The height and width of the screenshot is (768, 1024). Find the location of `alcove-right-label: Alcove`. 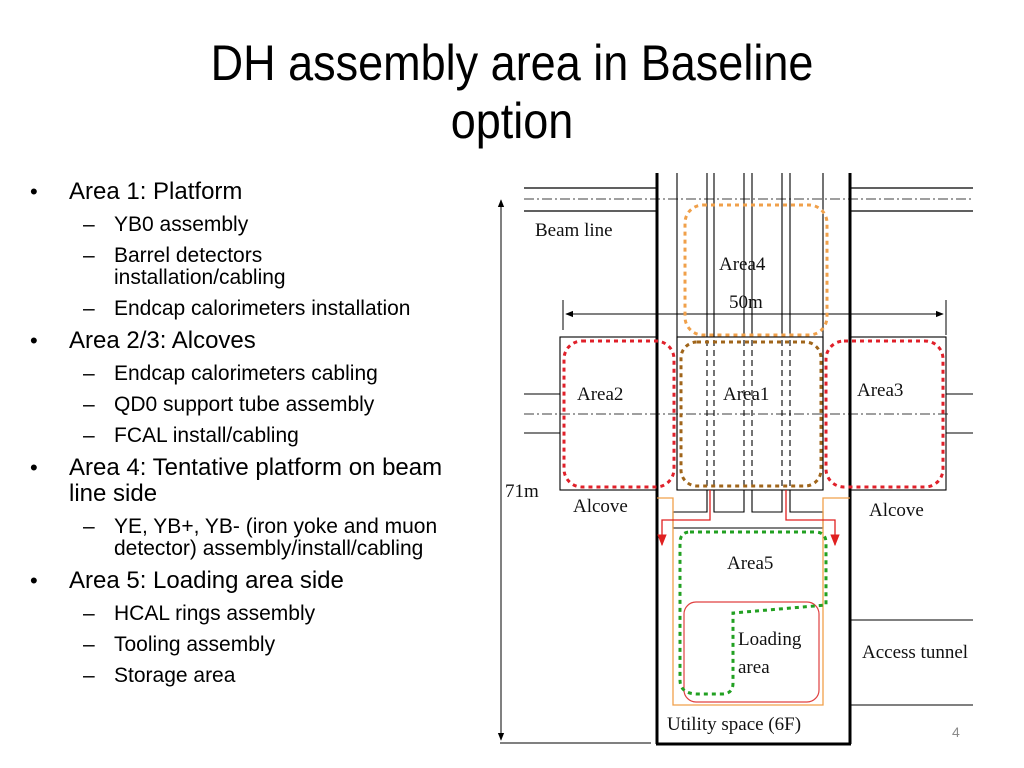

alcove-right-label: Alcove is located at coordinates (896, 510).